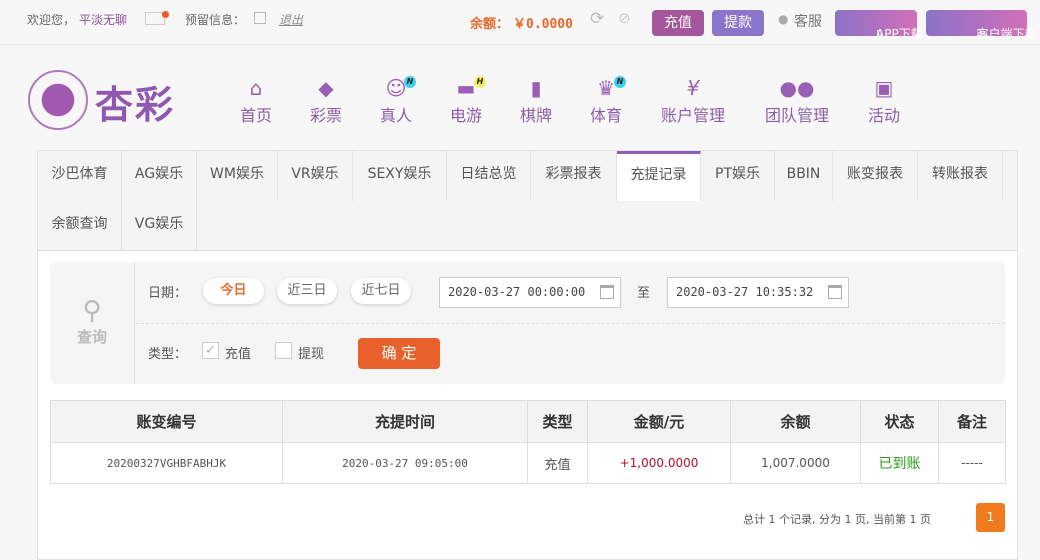  I want to click on nav-label: 账户管理, so click(692, 115).